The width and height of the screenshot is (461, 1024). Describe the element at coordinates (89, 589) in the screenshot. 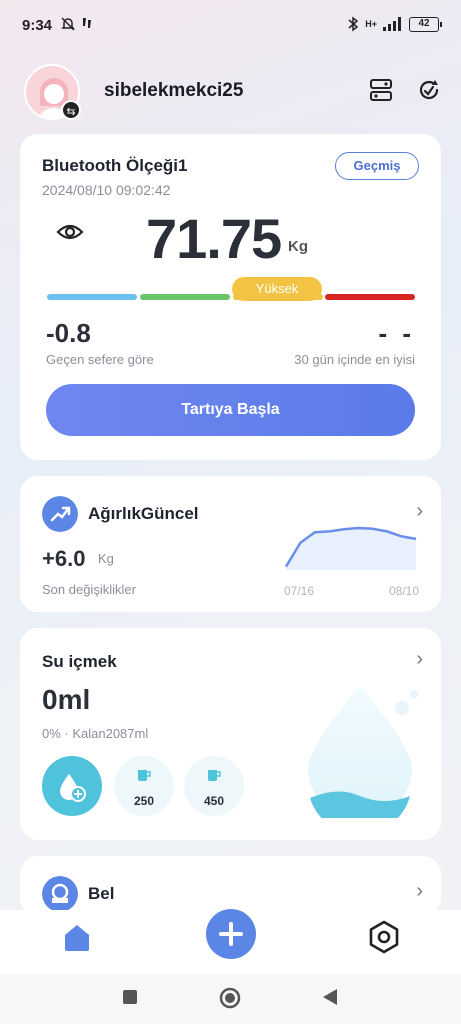

I see `weight-change-label: Son değişiklikler` at that location.